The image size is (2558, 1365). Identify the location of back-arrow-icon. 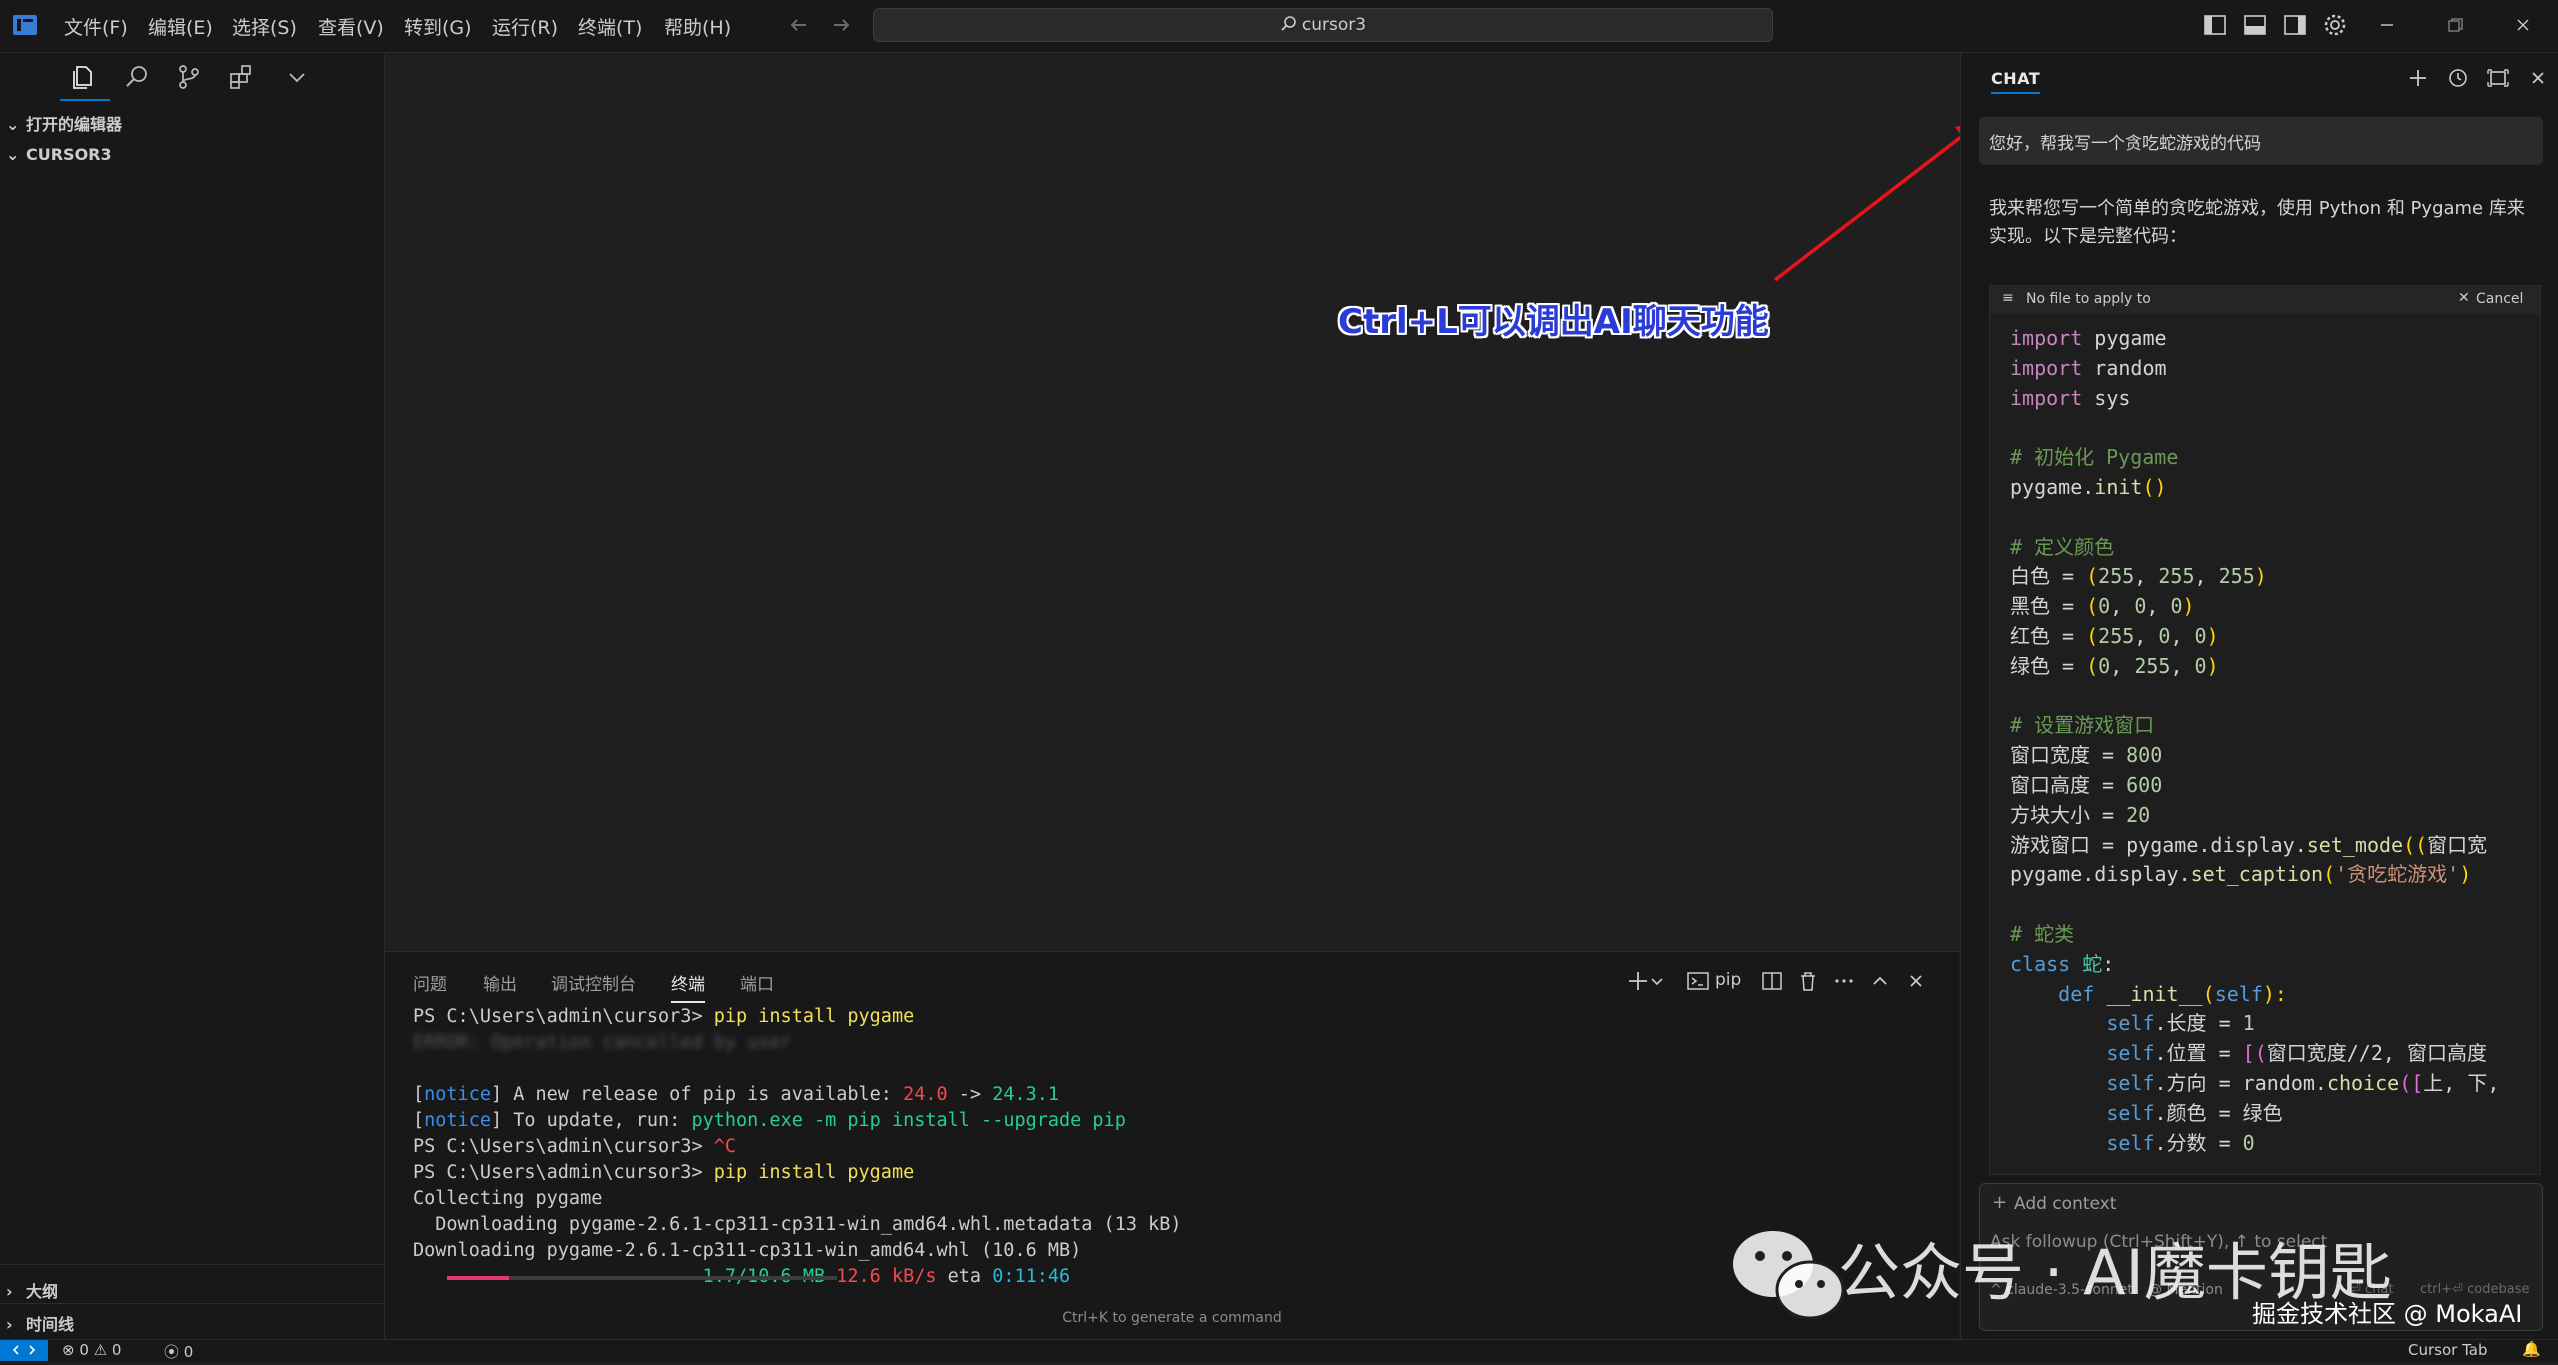
(799, 25).